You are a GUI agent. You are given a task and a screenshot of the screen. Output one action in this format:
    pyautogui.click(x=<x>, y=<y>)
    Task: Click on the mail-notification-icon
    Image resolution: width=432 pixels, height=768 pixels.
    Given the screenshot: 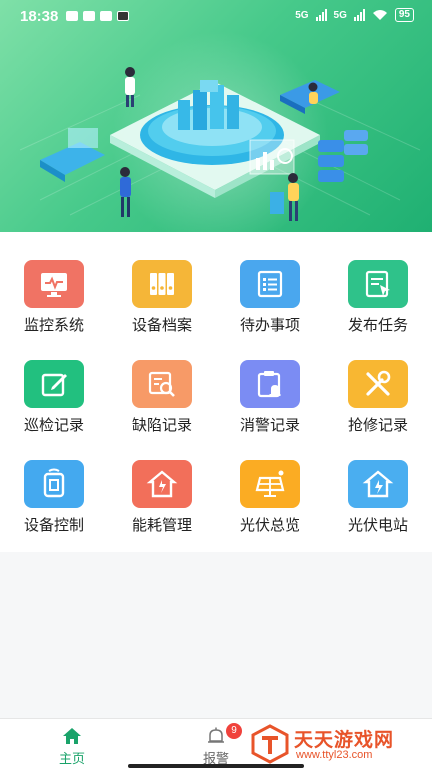 What is the action you would take?
    pyautogui.click(x=106, y=16)
    